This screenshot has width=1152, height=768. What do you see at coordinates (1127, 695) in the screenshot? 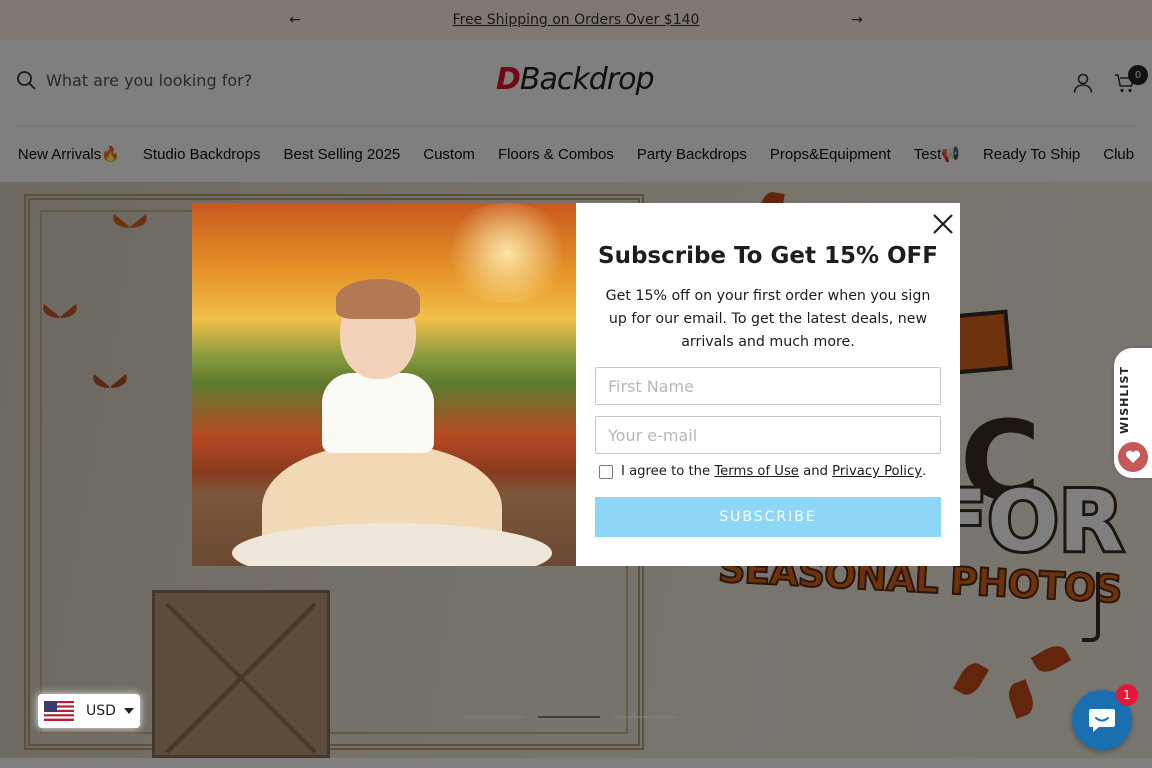
I see `chat-unread-badge: 1` at bounding box center [1127, 695].